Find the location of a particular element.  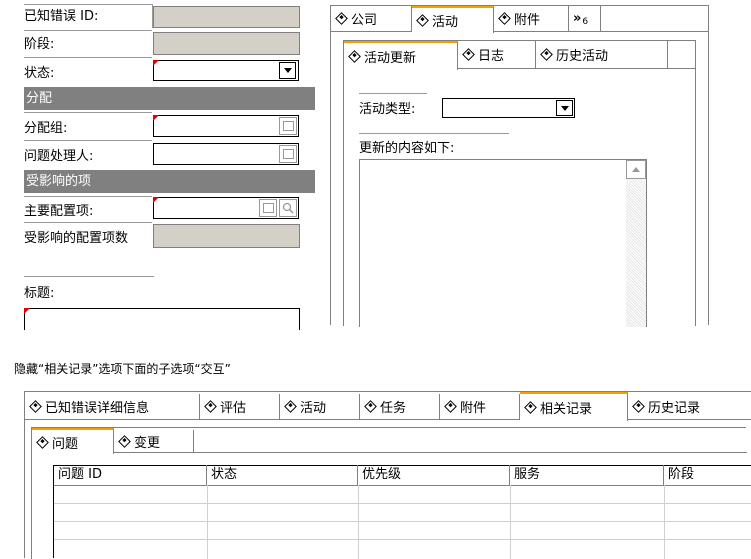

title-input is located at coordinates (162, 319).